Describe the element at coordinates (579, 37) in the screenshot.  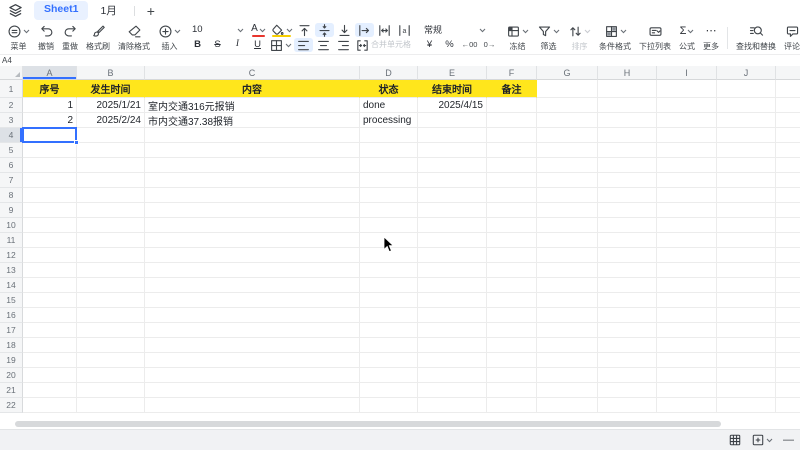
I see `sort-button: 排序` at that location.